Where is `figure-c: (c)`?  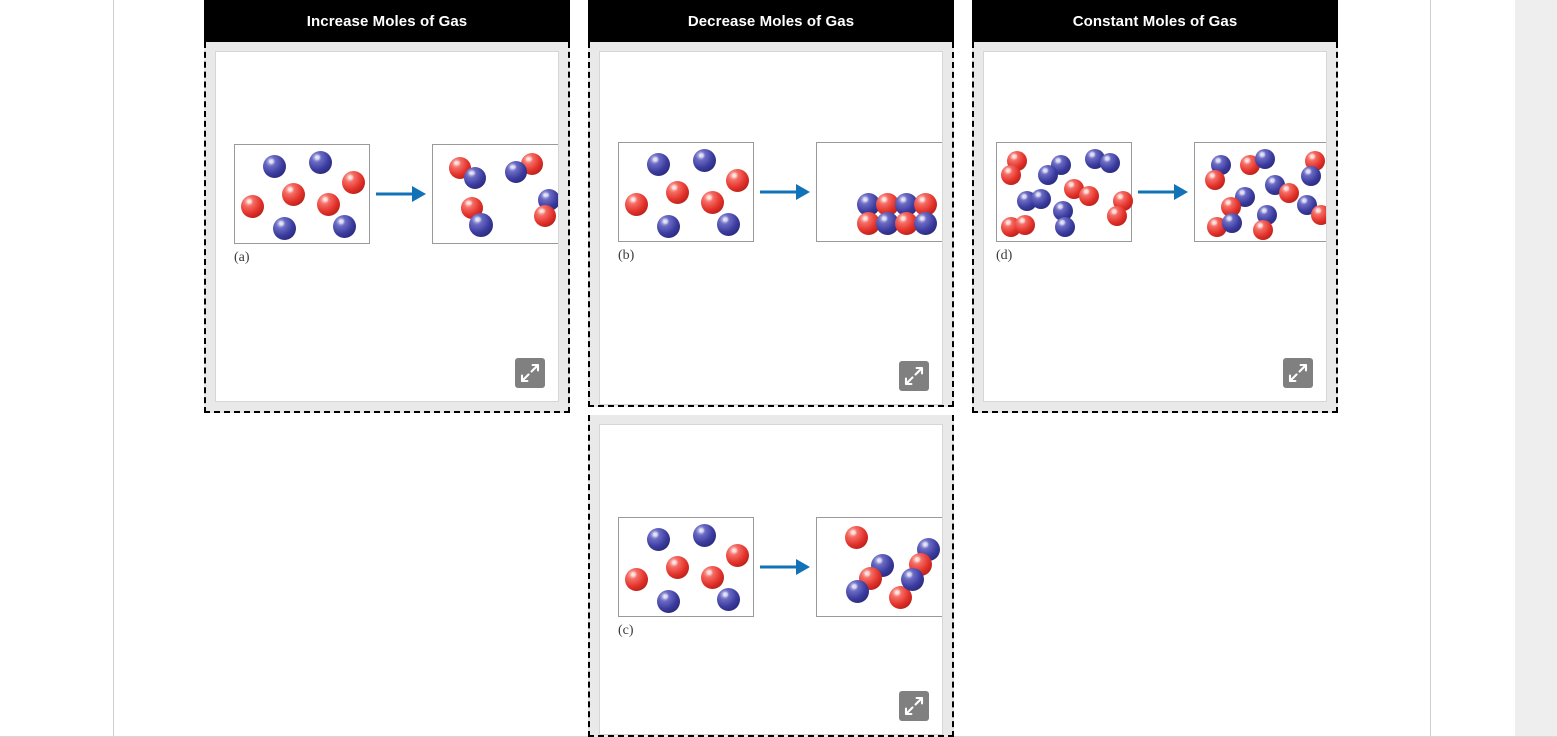 figure-c: (c) is located at coordinates (780, 578).